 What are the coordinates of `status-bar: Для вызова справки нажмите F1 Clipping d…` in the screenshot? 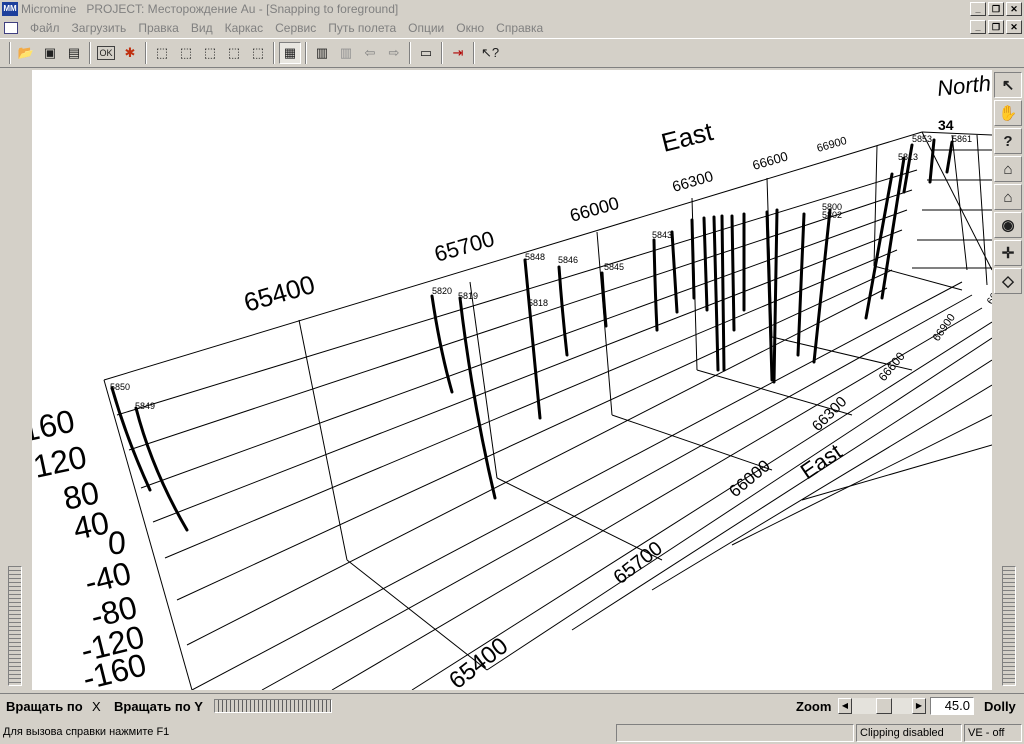 It's located at (512, 733).